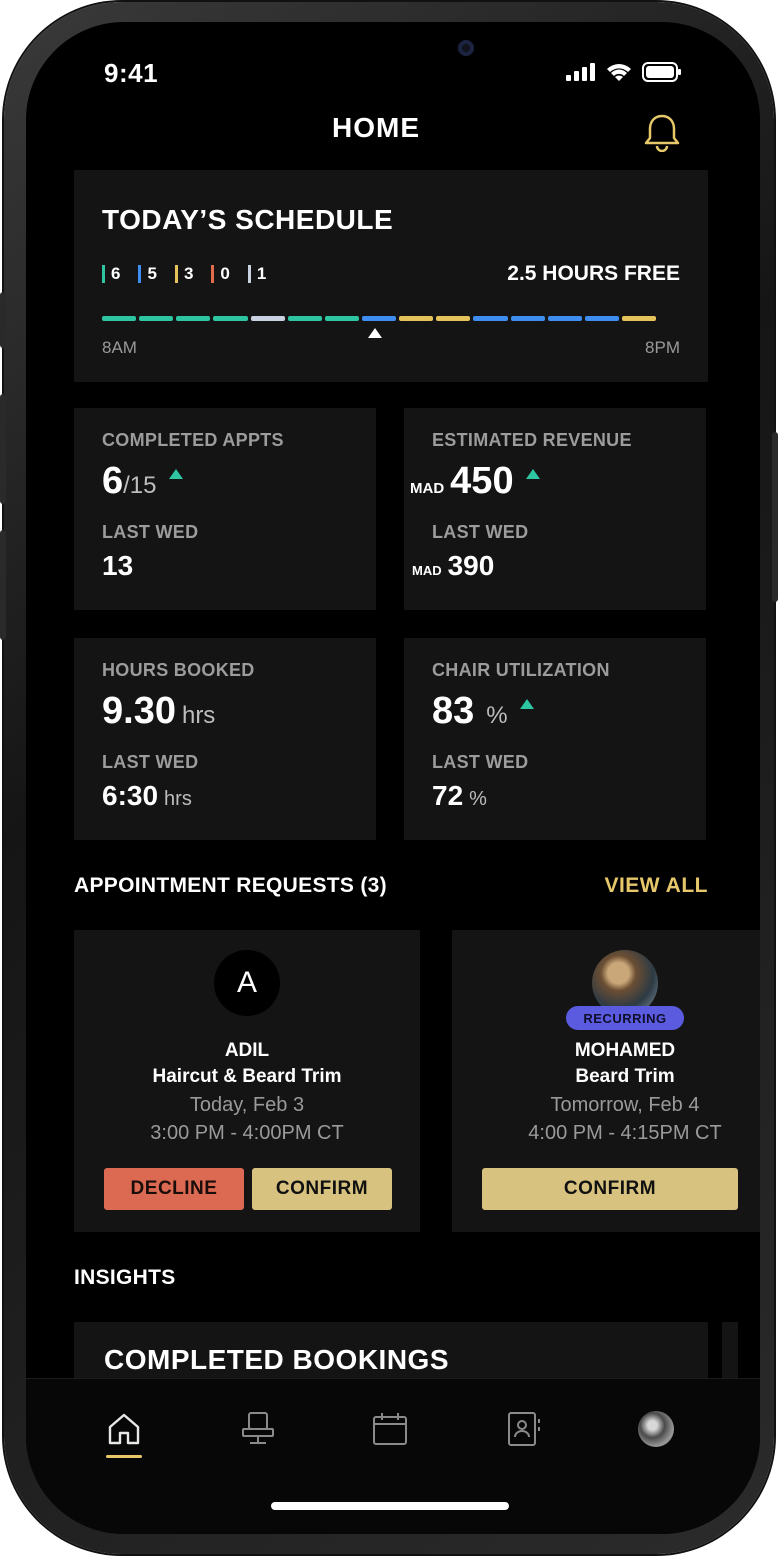  What do you see at coordinates (376, 127) in the screenshot?
I see `page-title: HOME` at bounding box center [376, 127].